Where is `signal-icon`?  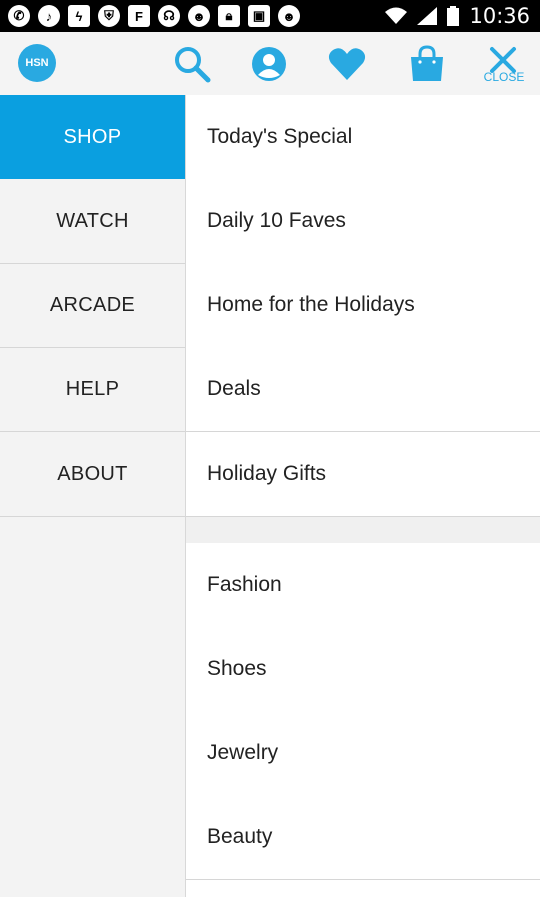 signal-icon is located at coordinates (427, 16).